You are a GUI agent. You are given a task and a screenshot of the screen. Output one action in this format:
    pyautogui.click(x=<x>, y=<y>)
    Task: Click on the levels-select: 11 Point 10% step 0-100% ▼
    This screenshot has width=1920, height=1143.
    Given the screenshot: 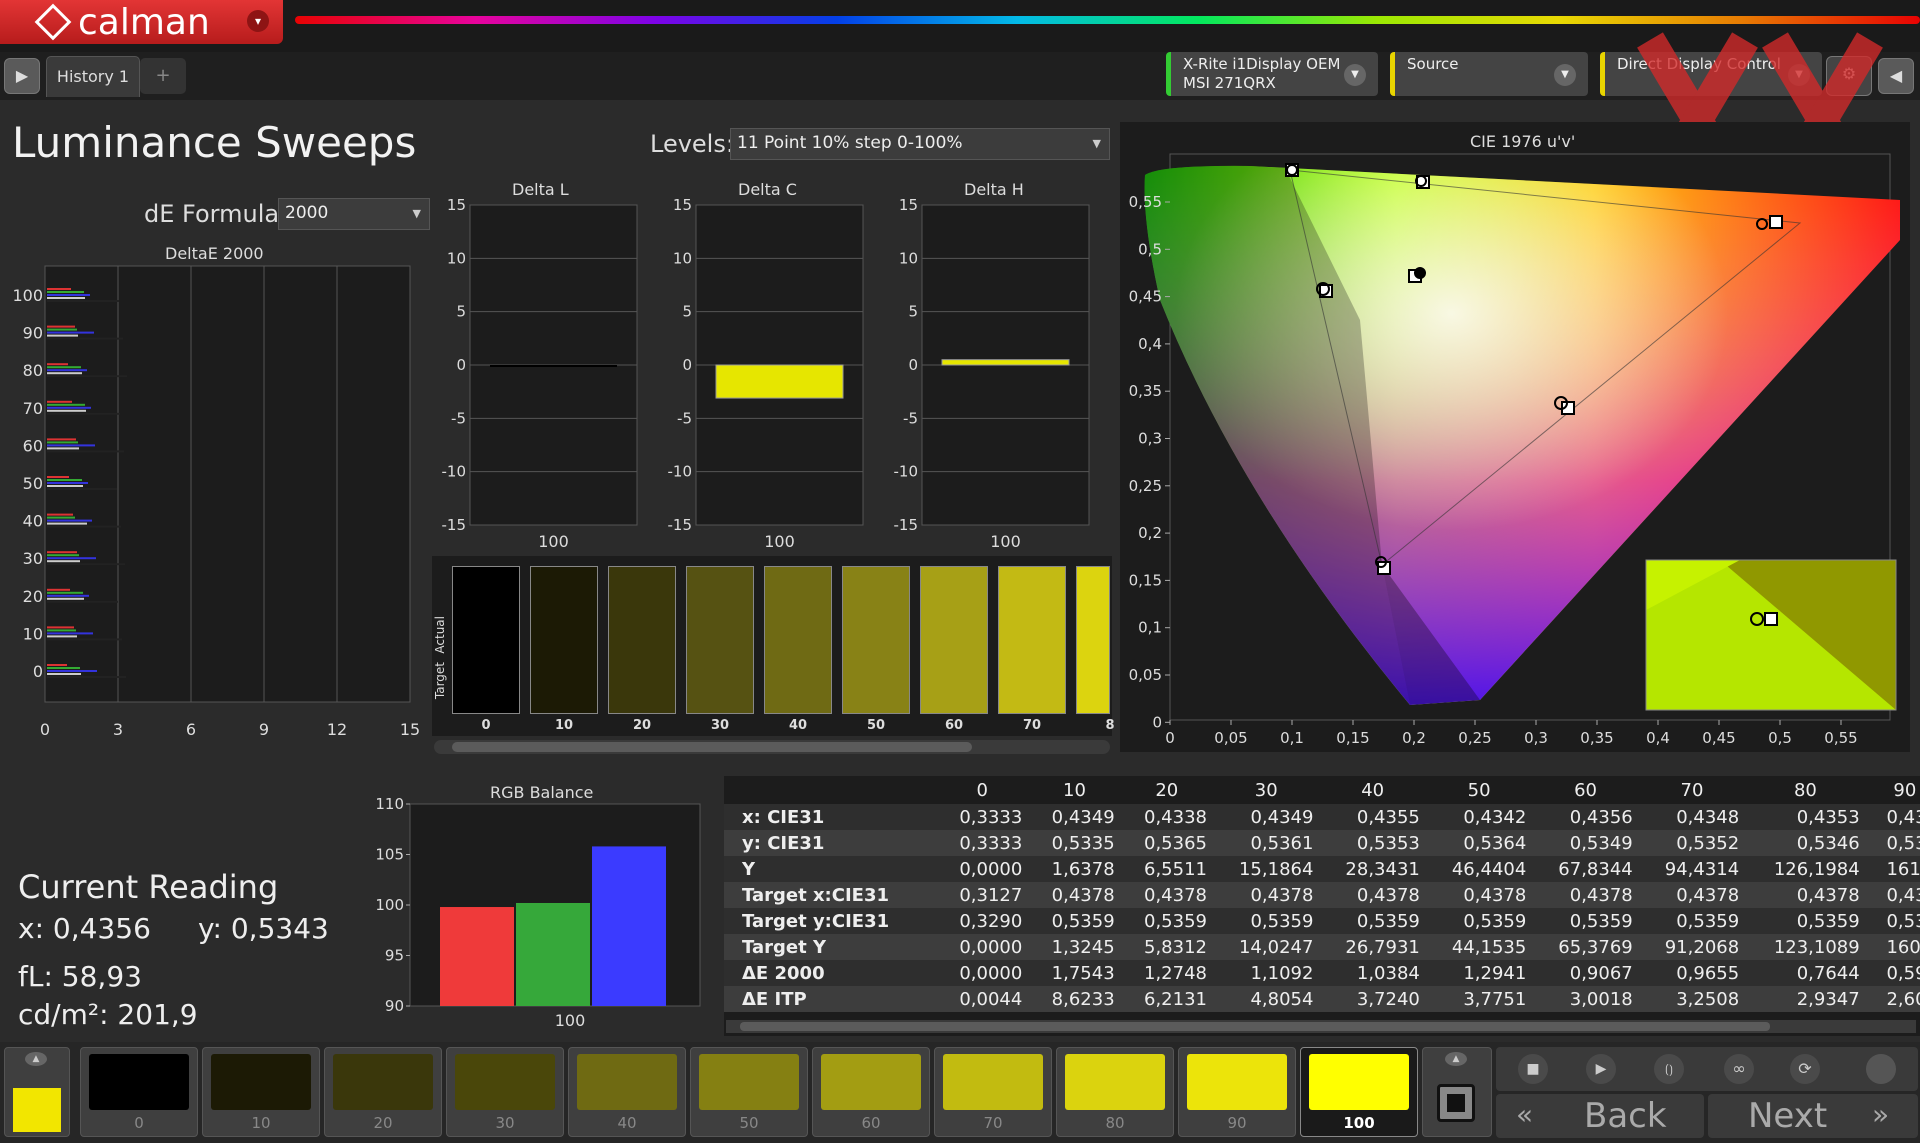 What is the action you would take?
    pyautogui.click(x=920, y=144)
    